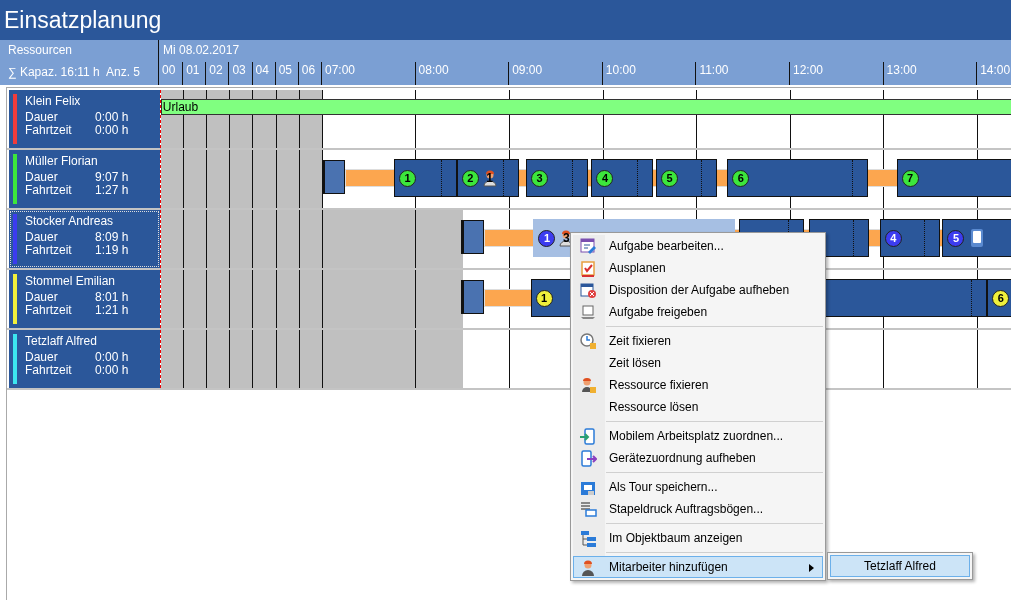 The height and width of the screenshot is (600, 1011). Describe the element at coordinates (806, 73) in the screenshot. I see `hour-label: 12:00` at that location.